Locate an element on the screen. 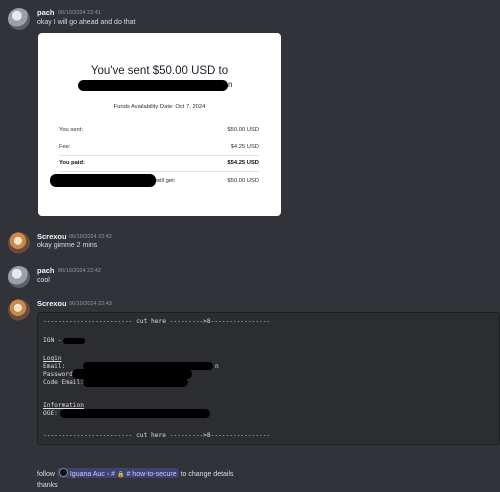 The width and height of the screenshot is (500, 492). lock-icon: 🔒 is located at coordinates (121, 475).